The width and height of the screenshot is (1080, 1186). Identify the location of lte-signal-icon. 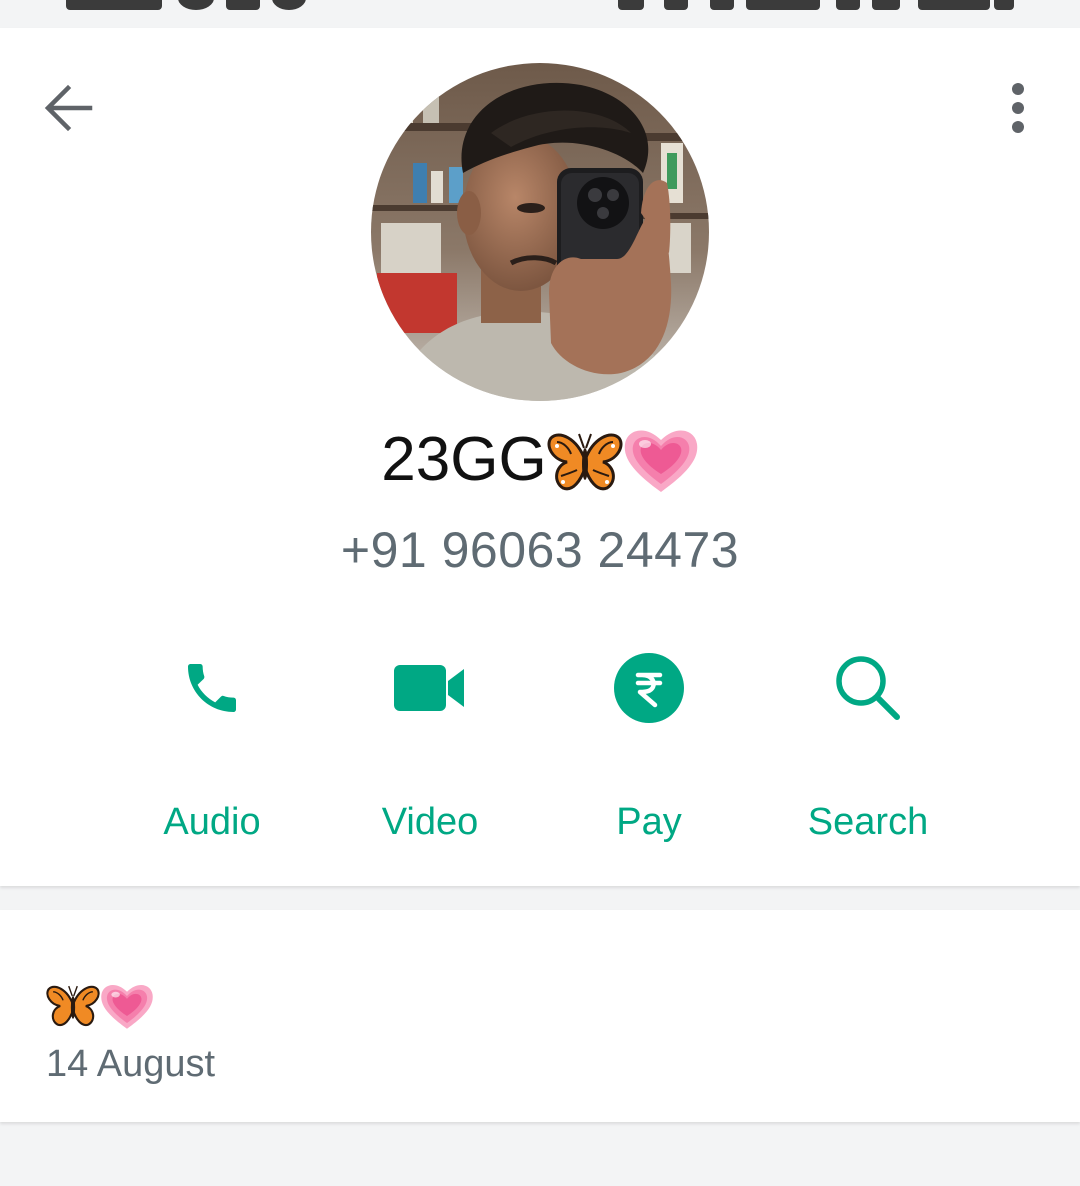
(783, 5).